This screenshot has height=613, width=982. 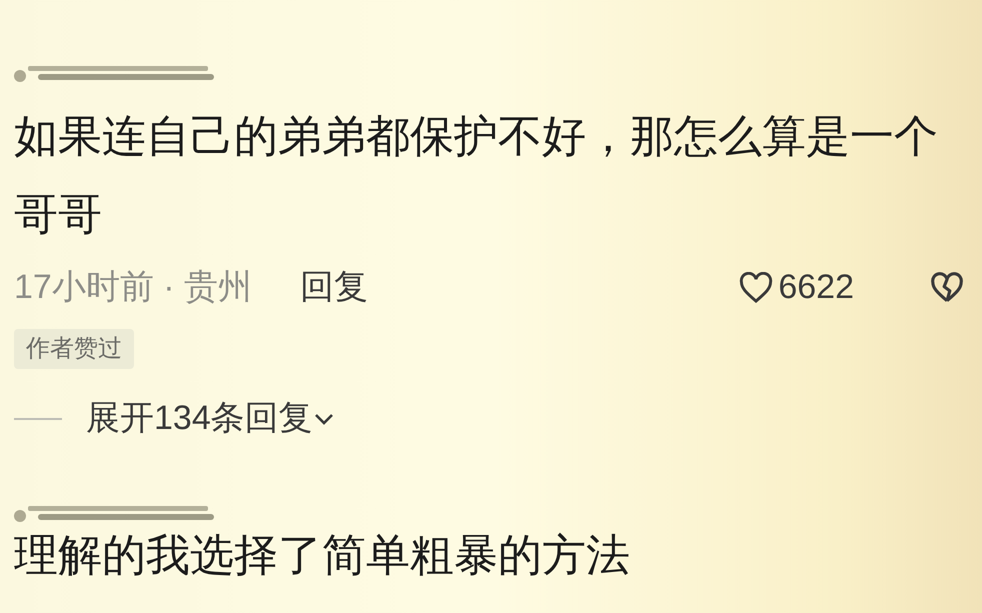 I want to click on expand-replies-link: 展开134条回复, so click(x=210, y=418).